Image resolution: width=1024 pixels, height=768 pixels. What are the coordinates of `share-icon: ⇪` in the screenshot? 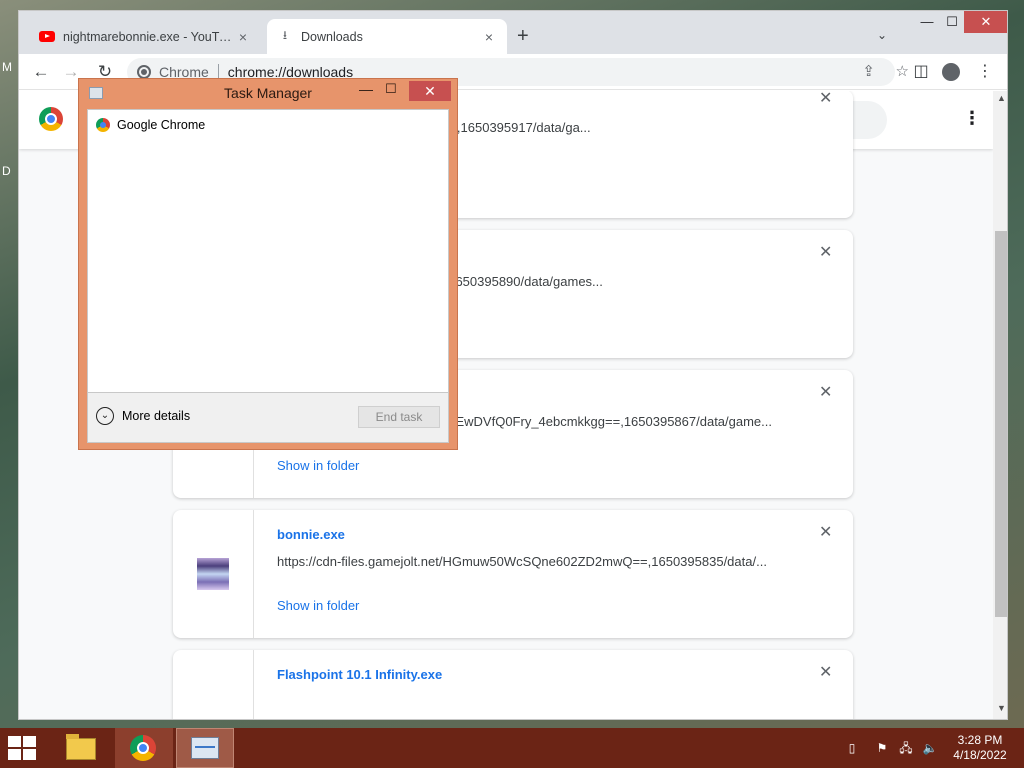 It's located at (868, 72).